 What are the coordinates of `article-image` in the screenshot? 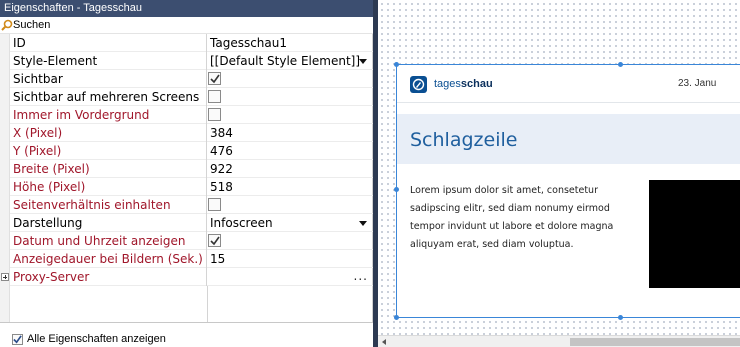 It's located at (694, 234).